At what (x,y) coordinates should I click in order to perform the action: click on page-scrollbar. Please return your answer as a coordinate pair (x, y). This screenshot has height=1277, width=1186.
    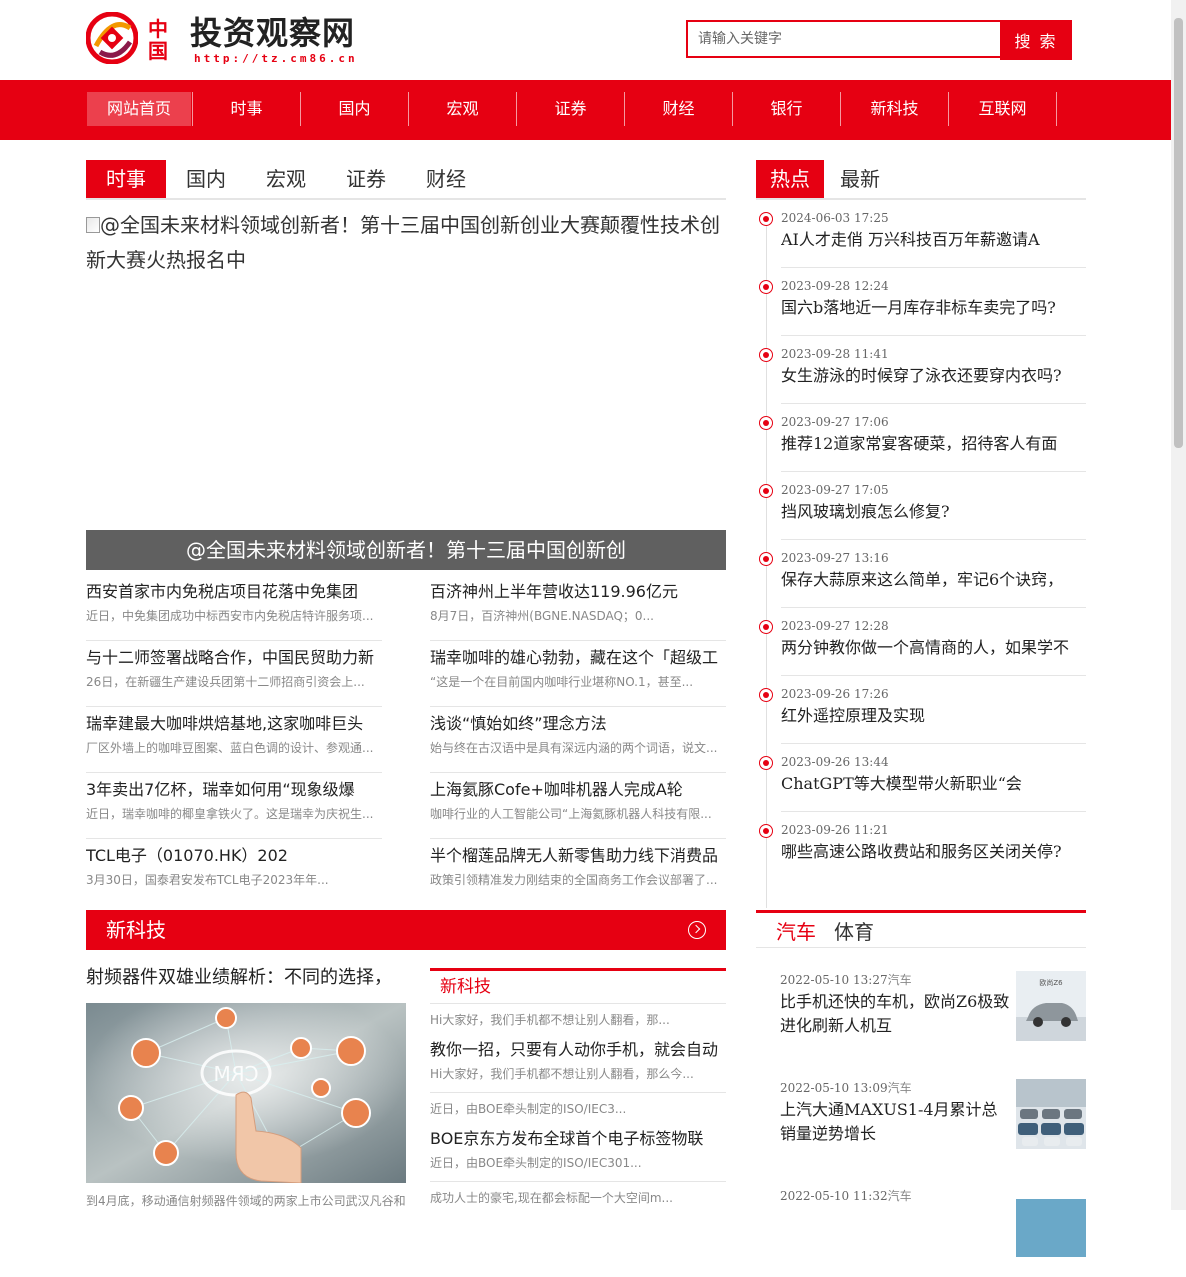
    Looking at the image, I should click on (1178, 605).